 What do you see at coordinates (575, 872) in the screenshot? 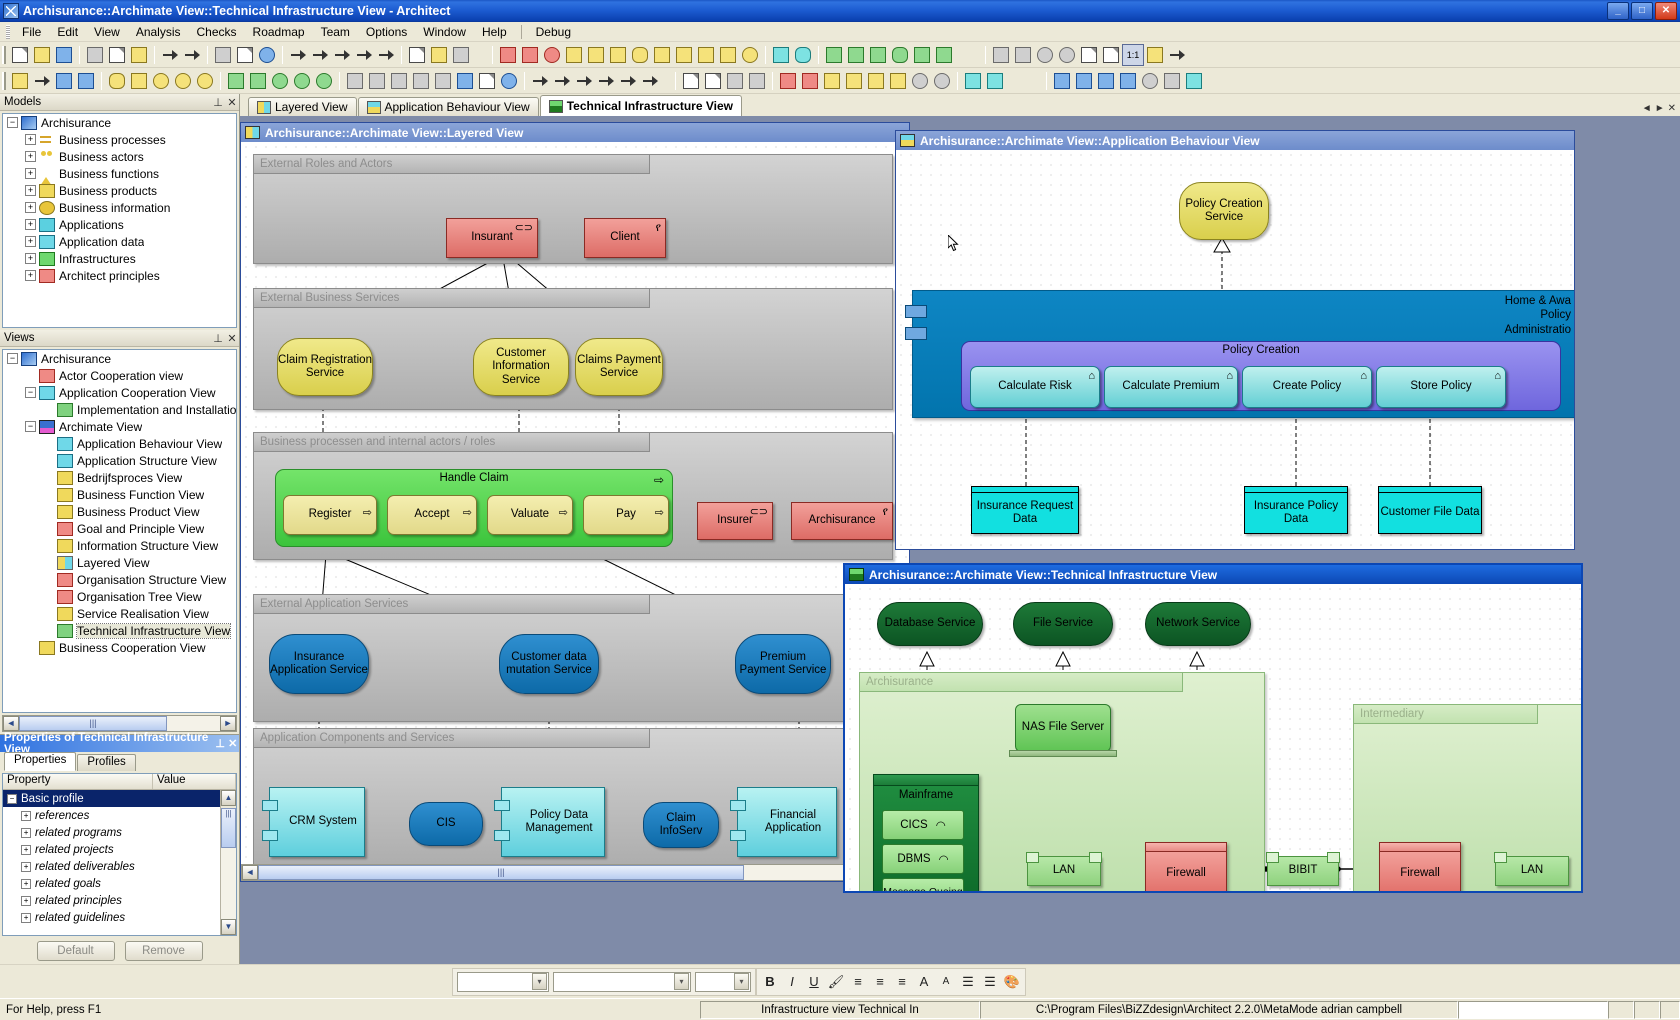
I see `layered-view-hscrollbar: ◄ |||` at bounding box center [575, 872].